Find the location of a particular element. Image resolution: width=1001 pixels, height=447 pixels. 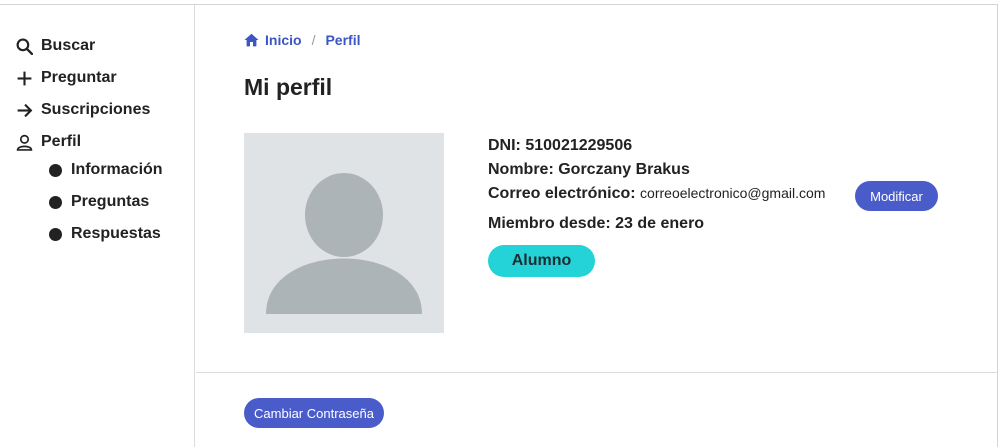

name-label: Nombre: is located at coordinates (521, 169).